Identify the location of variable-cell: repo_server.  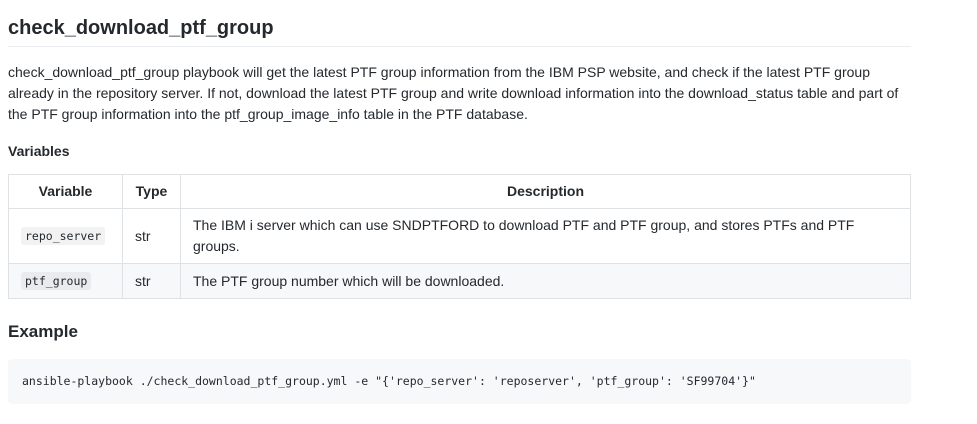
(65, 236).